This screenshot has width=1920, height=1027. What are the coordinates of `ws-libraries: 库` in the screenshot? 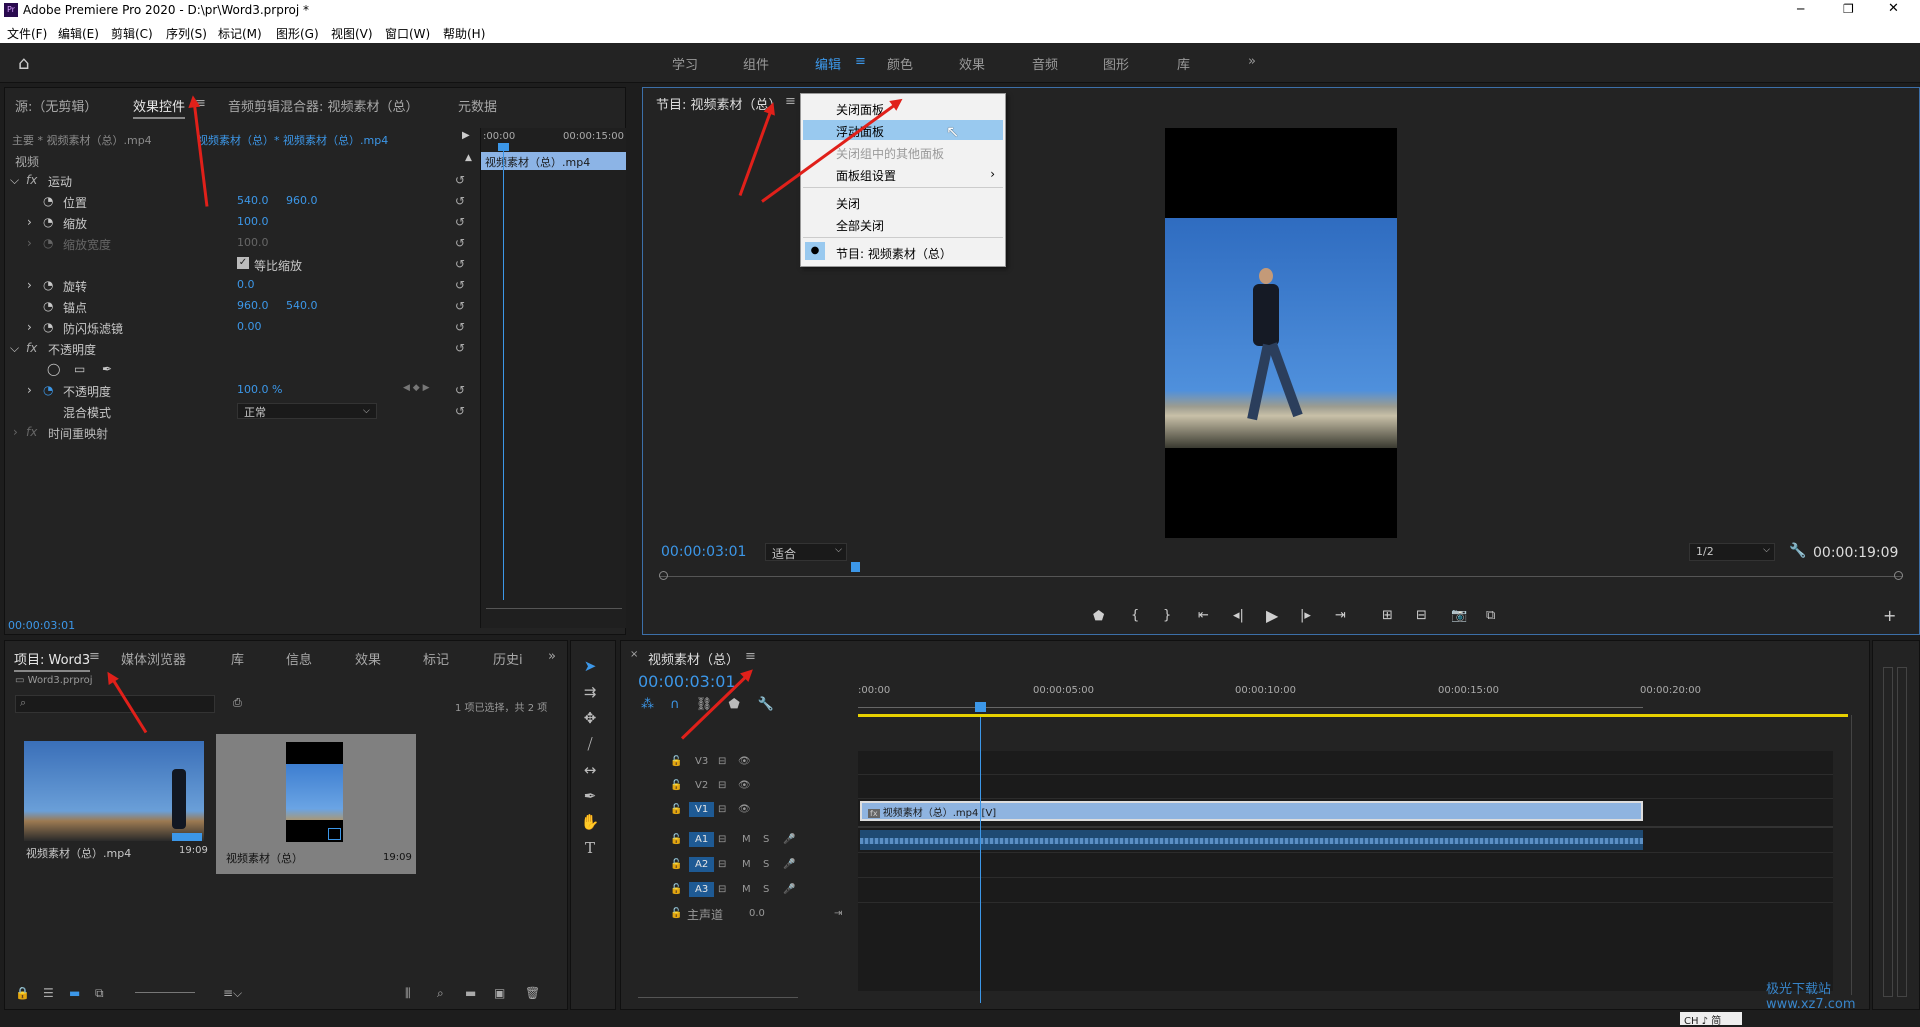 It's located at (1183, 63).